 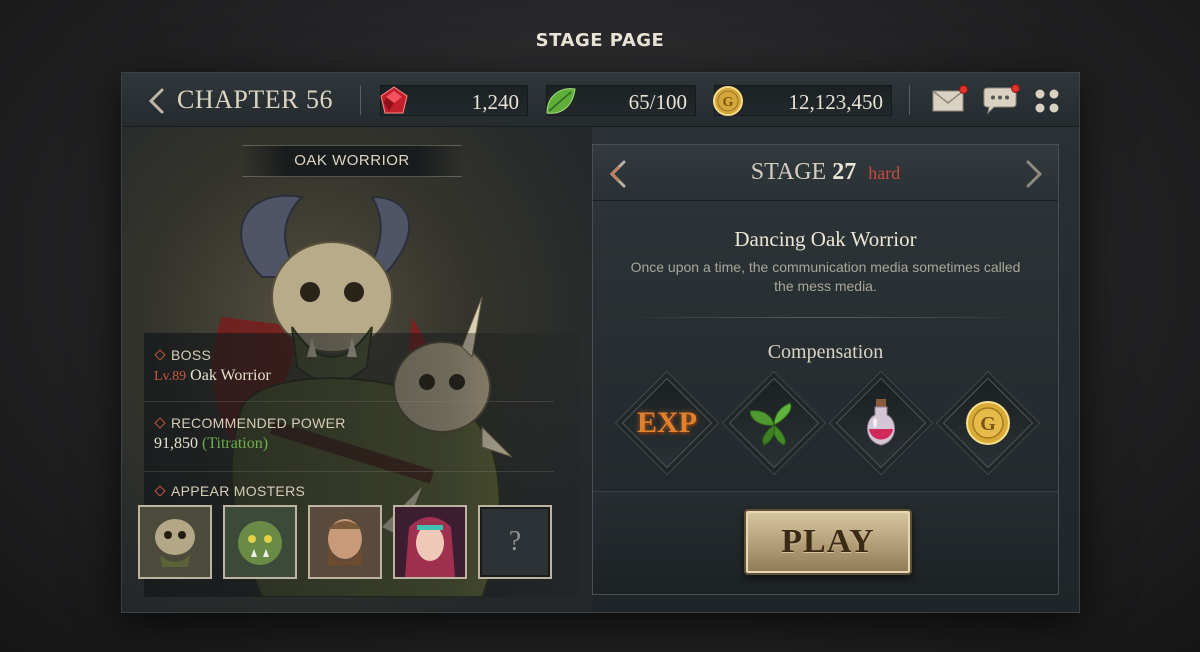 I want to click on monsters-row: APPEAR MOSTERS, so click(x=229, y=491).